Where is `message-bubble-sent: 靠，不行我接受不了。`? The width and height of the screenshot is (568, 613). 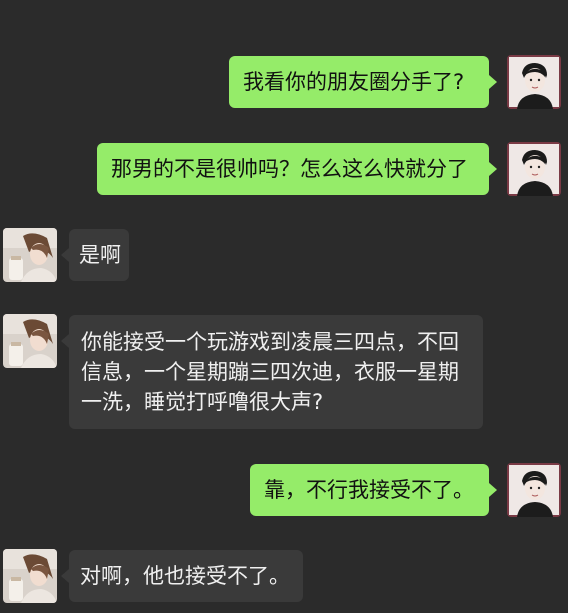
message-bubble-sent: 靠，不行我接受不了。 is located at coordinates (369, 490).